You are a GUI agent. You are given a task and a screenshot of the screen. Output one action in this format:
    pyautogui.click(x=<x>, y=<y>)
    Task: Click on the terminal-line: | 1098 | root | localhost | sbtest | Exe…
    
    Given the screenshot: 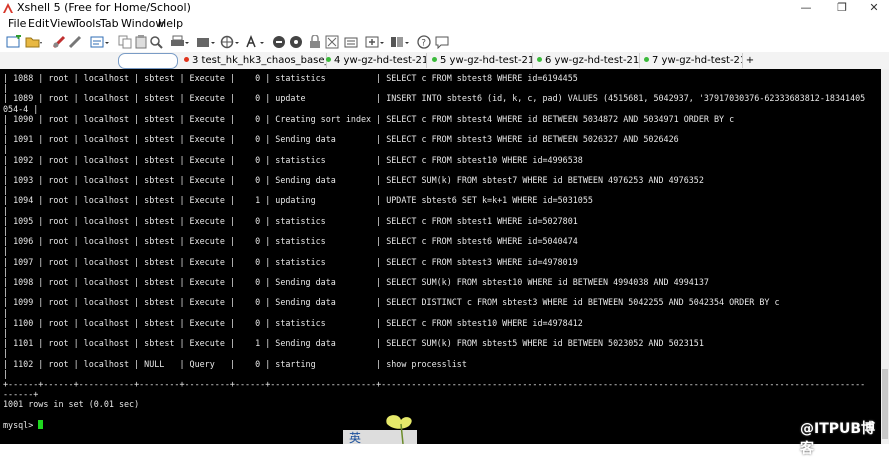 What is the action you would take?
    pyautogui.click(x=356, y=282)
    